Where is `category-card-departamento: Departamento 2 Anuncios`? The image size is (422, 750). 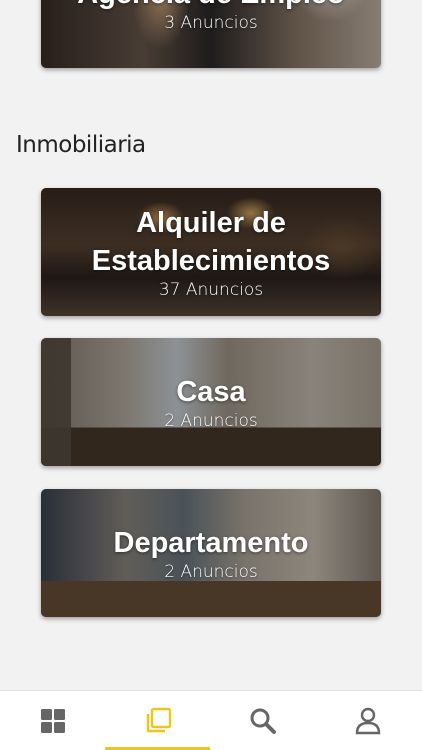
category-card-departamento: Departamento 2 Anuncios is located at coordinates (211, 553).